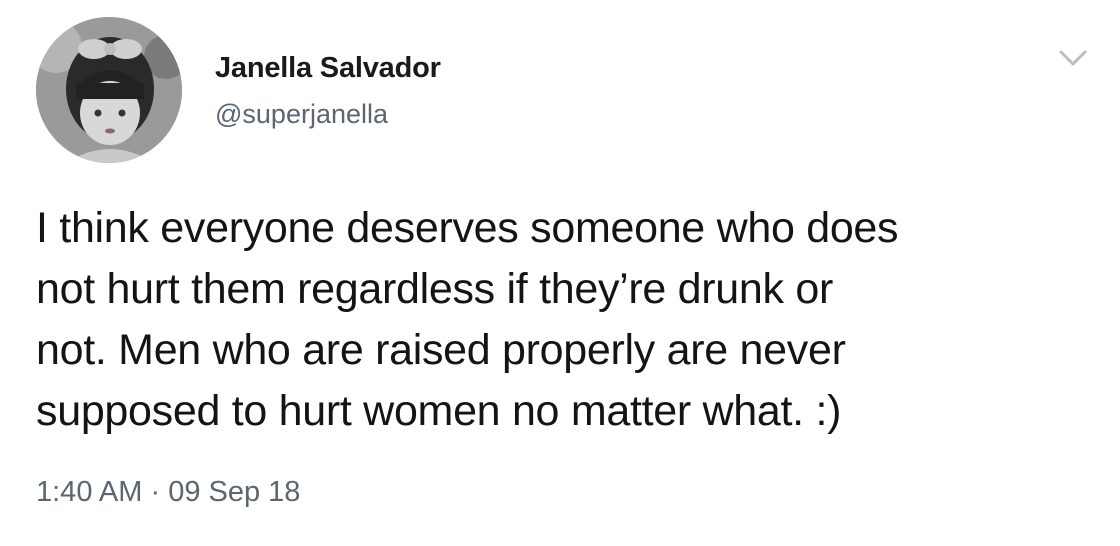 The height and width of the screenshot is (546, 1120). What do you see at coordinates (301, 114) in the screenshot?
I see `author-handle: @superjanella` at bounding box center [301, 114].